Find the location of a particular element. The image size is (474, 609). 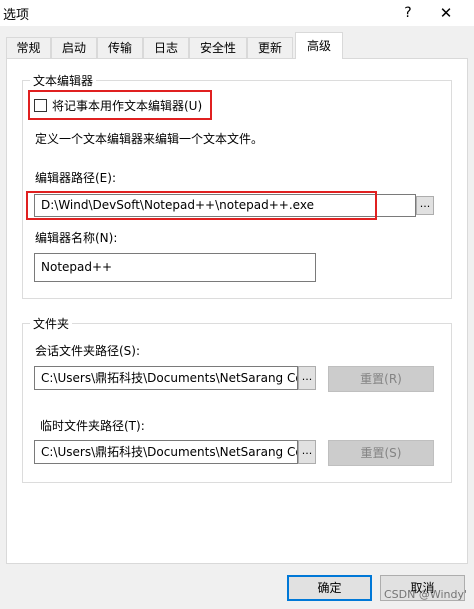

tab-security: 安全性 is located at coordinates (218, 47).